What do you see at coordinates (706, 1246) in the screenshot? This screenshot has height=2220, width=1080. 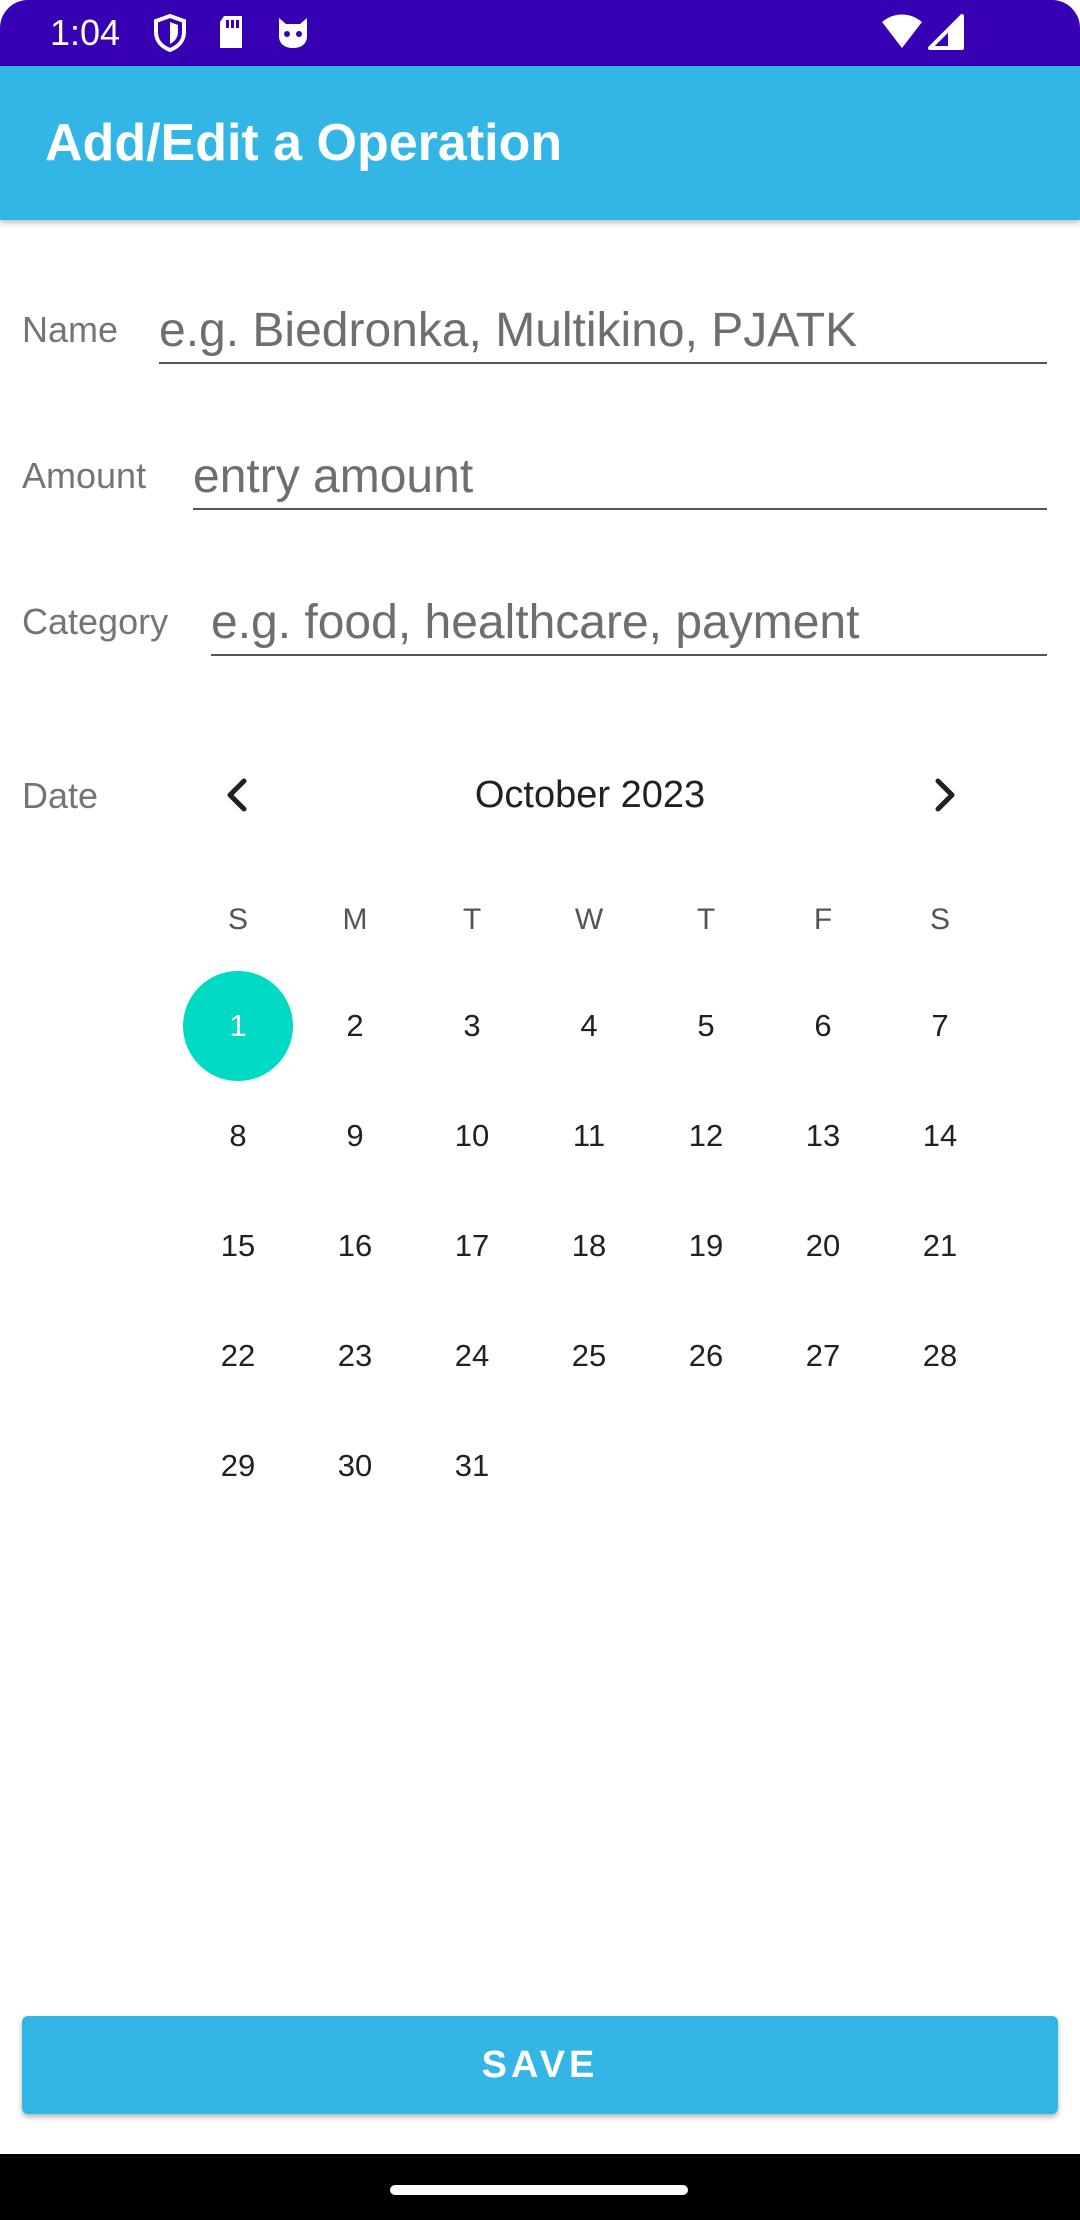 I see `calendar-day: 19` at bounding box center [706, 1246].